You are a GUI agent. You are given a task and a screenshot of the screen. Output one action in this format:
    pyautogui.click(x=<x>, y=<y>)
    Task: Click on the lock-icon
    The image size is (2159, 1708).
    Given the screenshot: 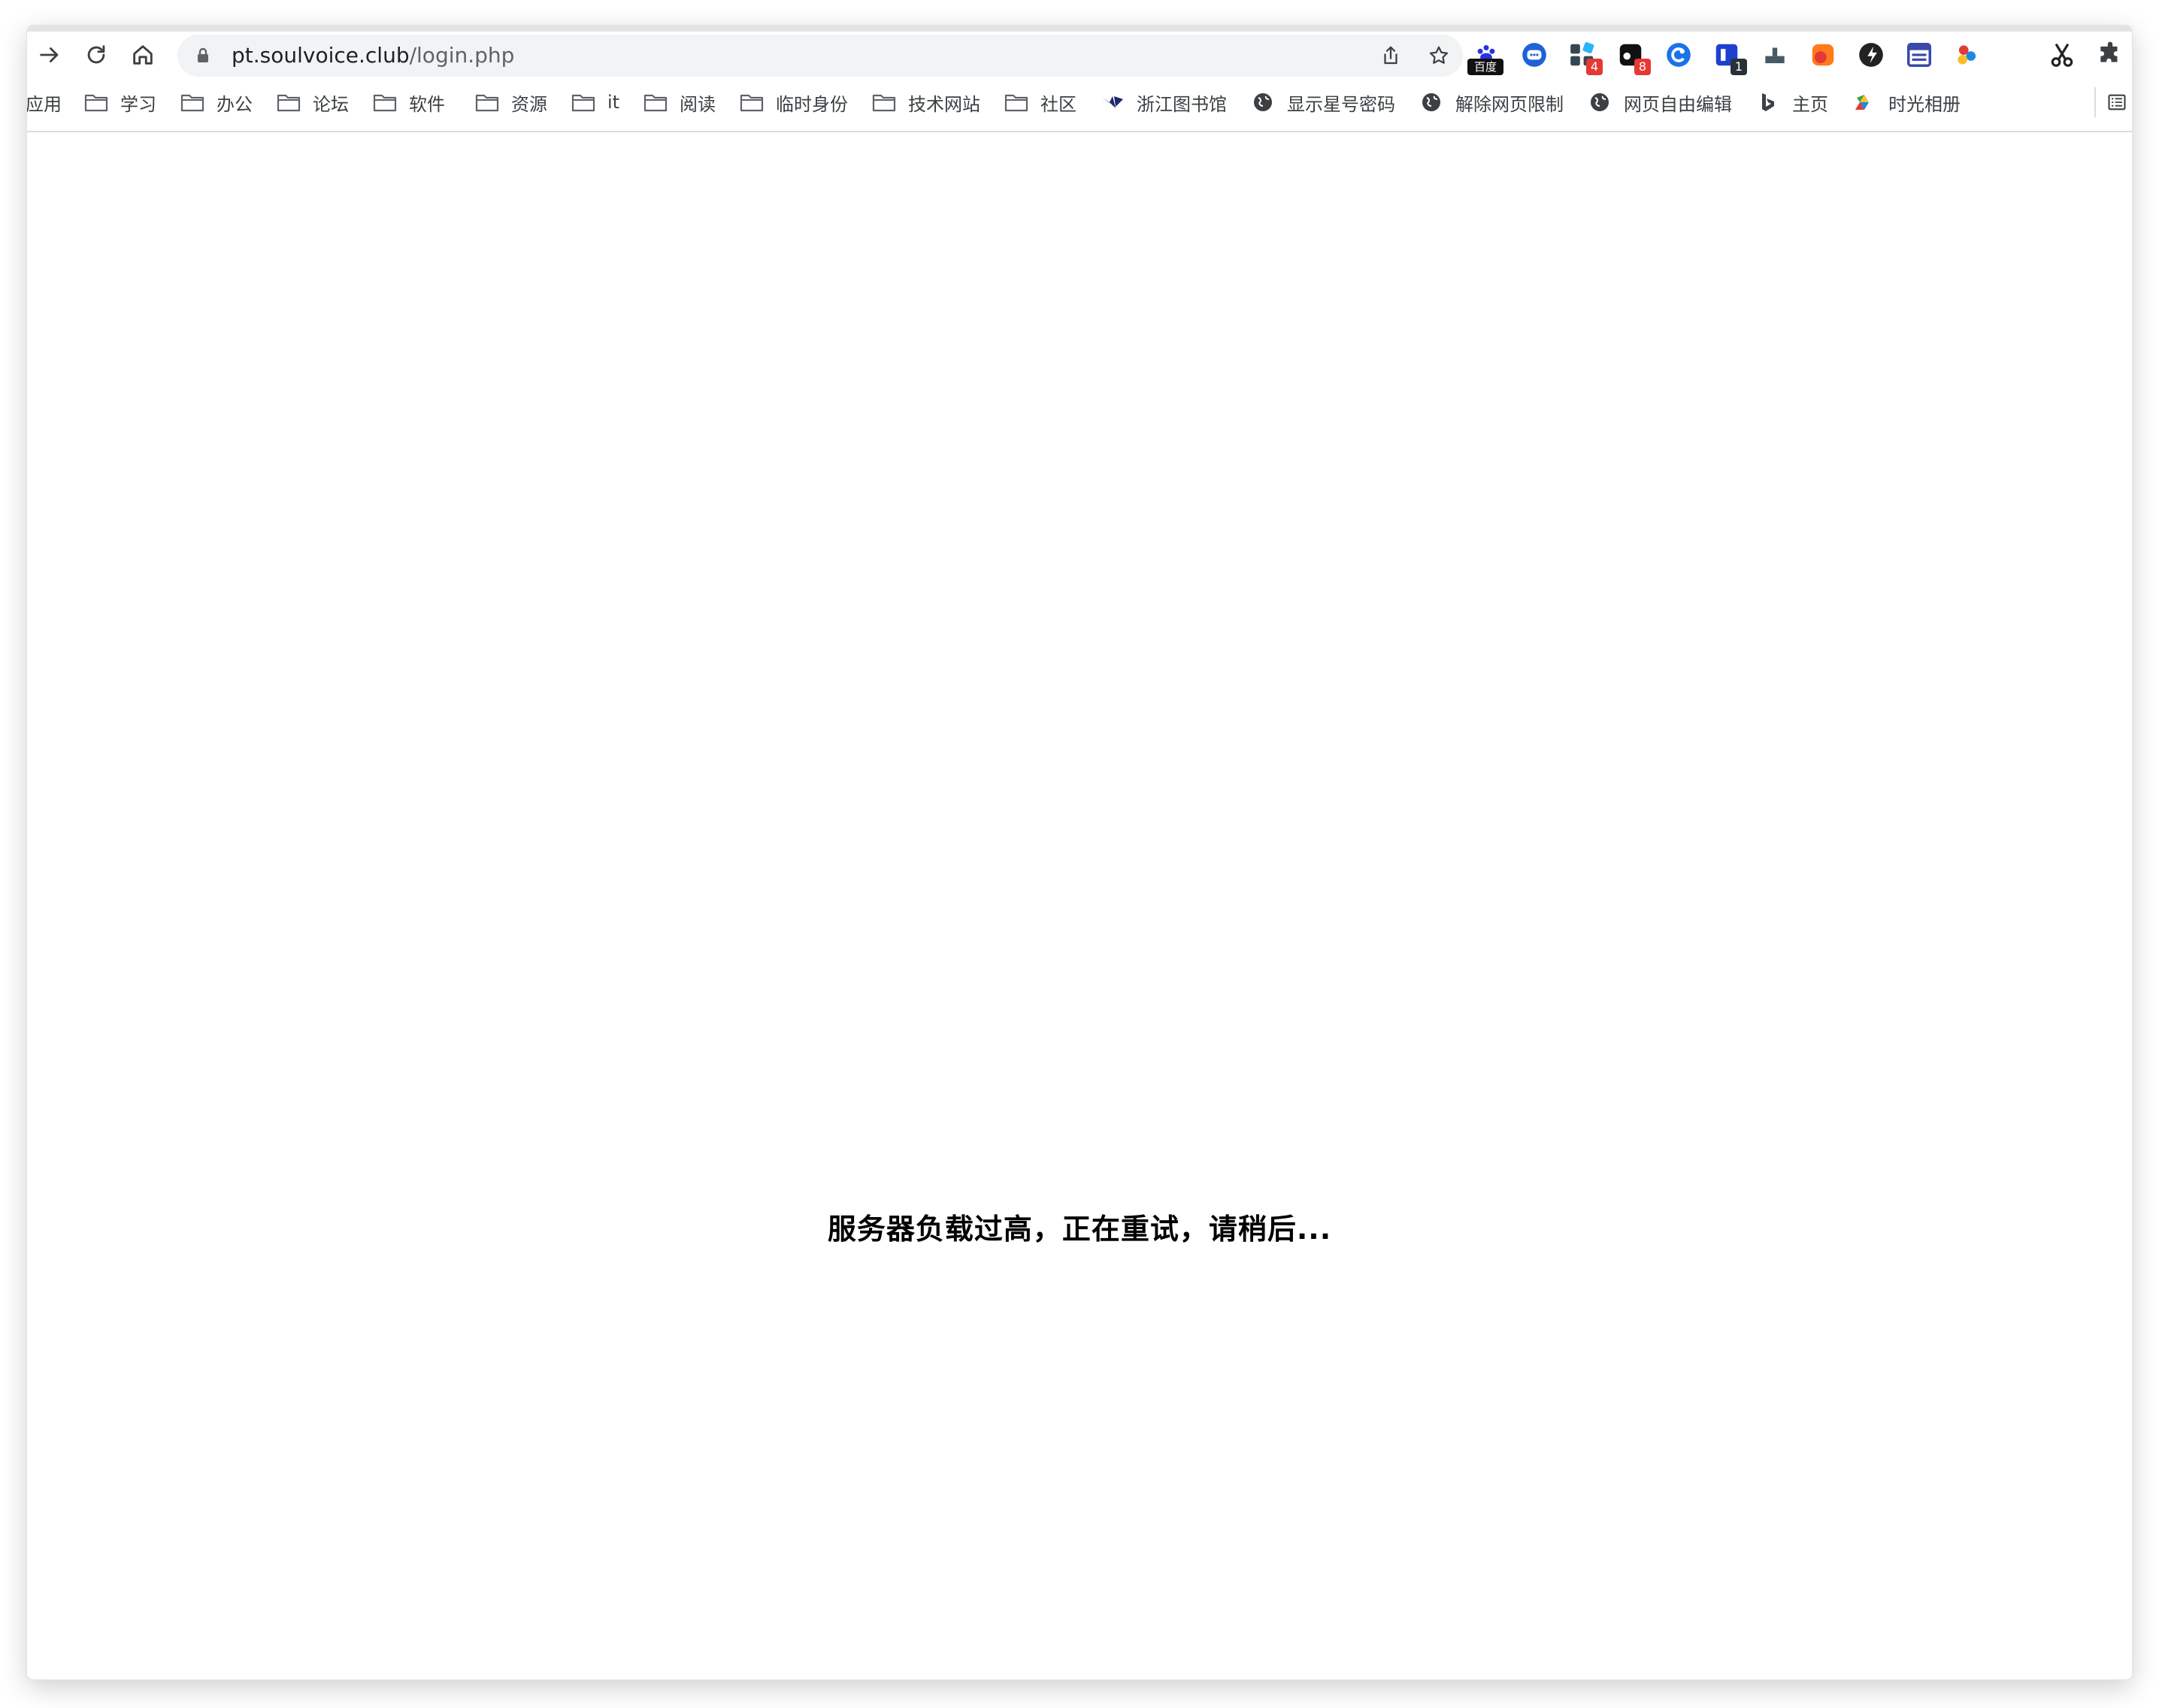 What is the action you would take?
    pyautogui.click(x=203, y=54)
    